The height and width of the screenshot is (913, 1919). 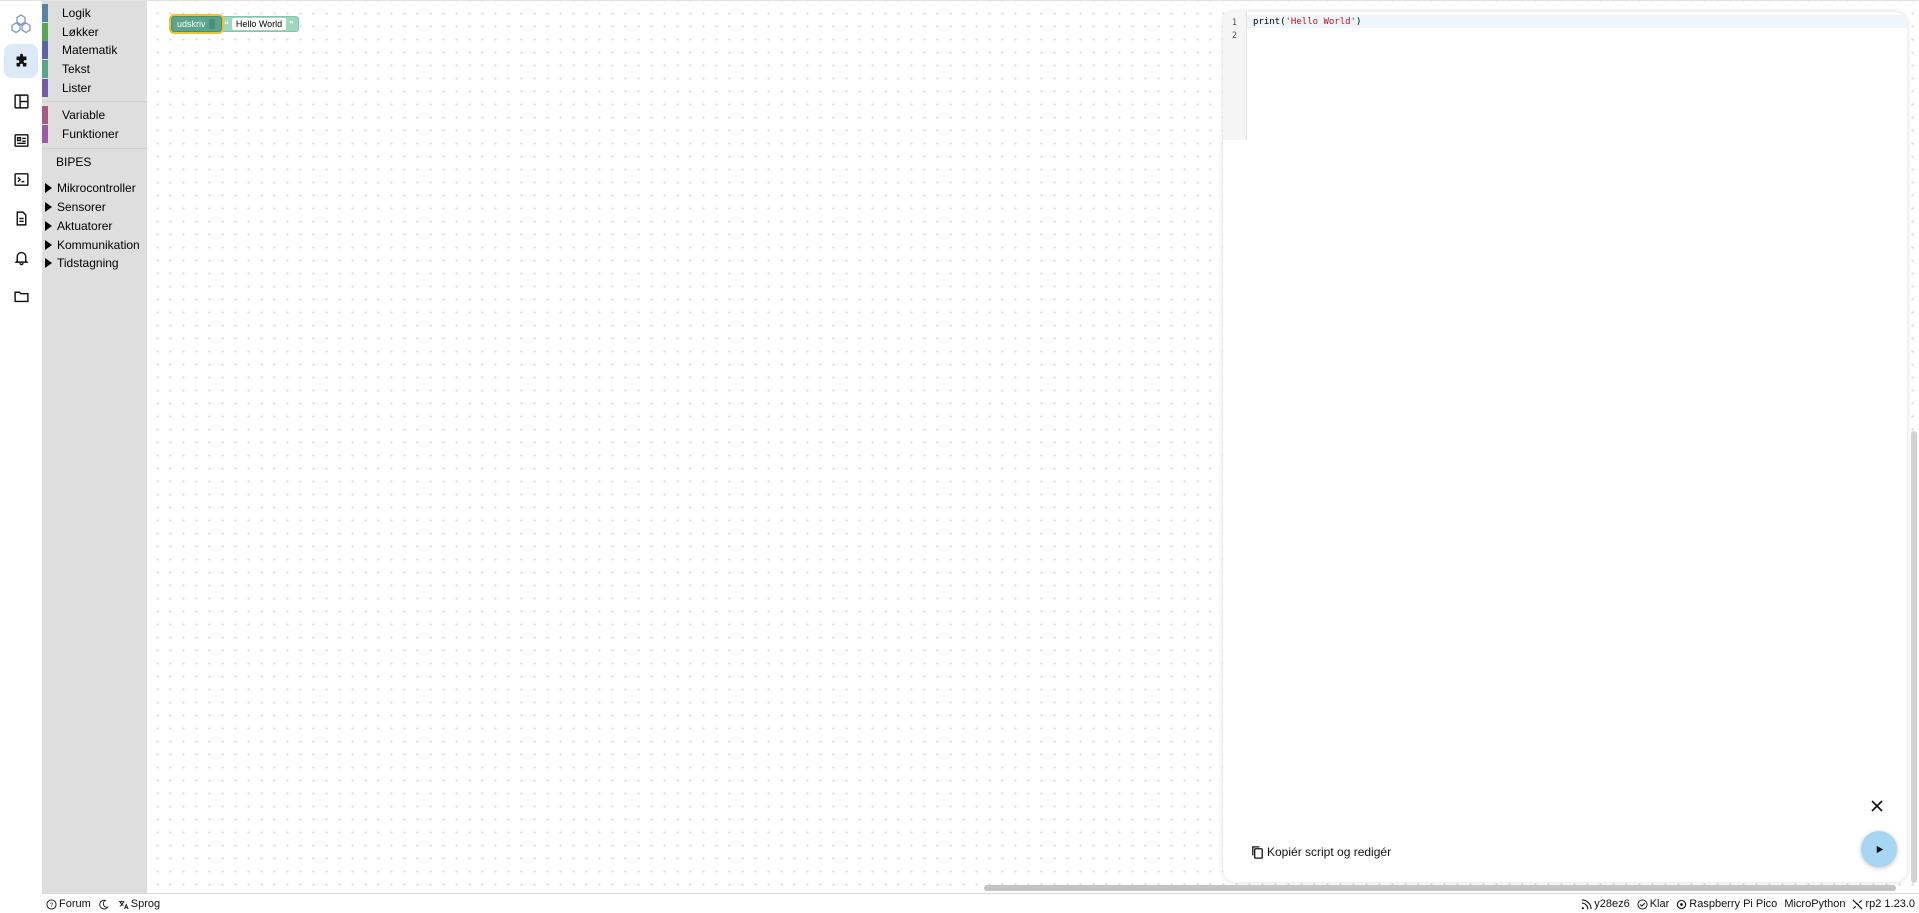 What do you see at coordinates (1890, 904) in the screenshot?
I see `version-text: rp2 1.23.0` at bounding box center [1890, 904].